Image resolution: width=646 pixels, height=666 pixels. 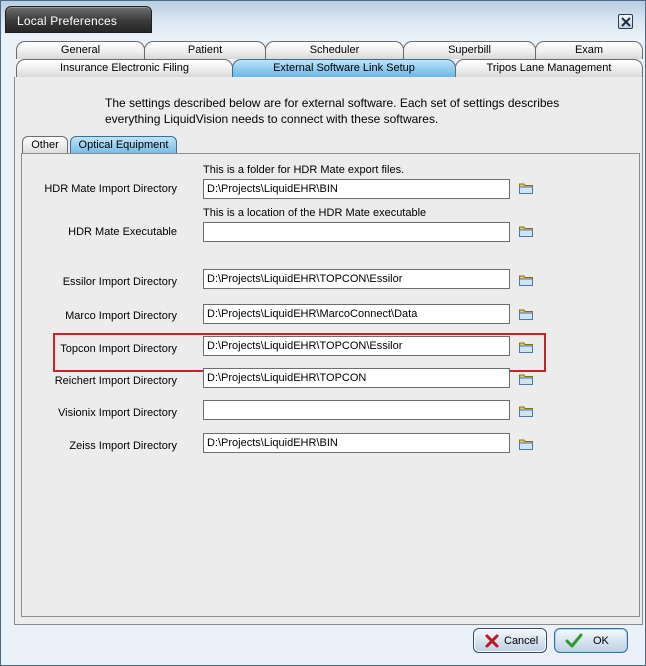 I want to click on cancel-label: Cancel, so click(x=521, y=641).